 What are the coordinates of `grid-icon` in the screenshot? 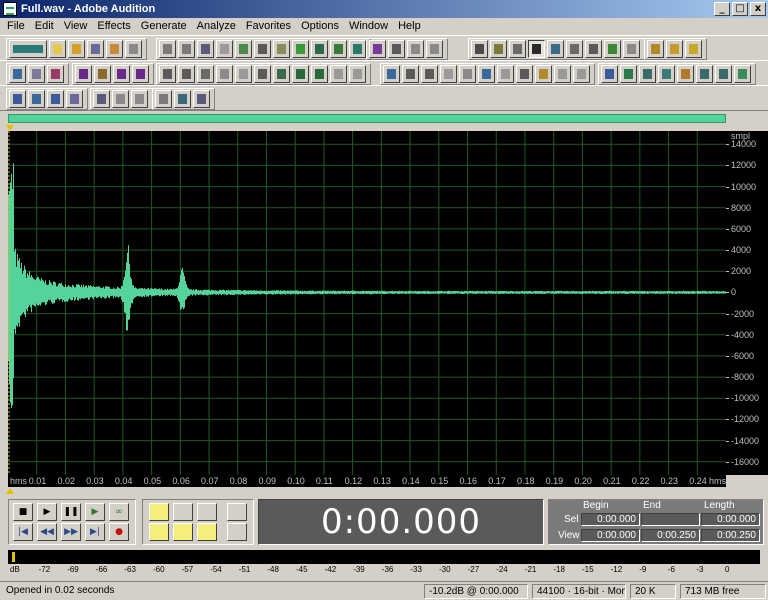 It's located at (434, 49).